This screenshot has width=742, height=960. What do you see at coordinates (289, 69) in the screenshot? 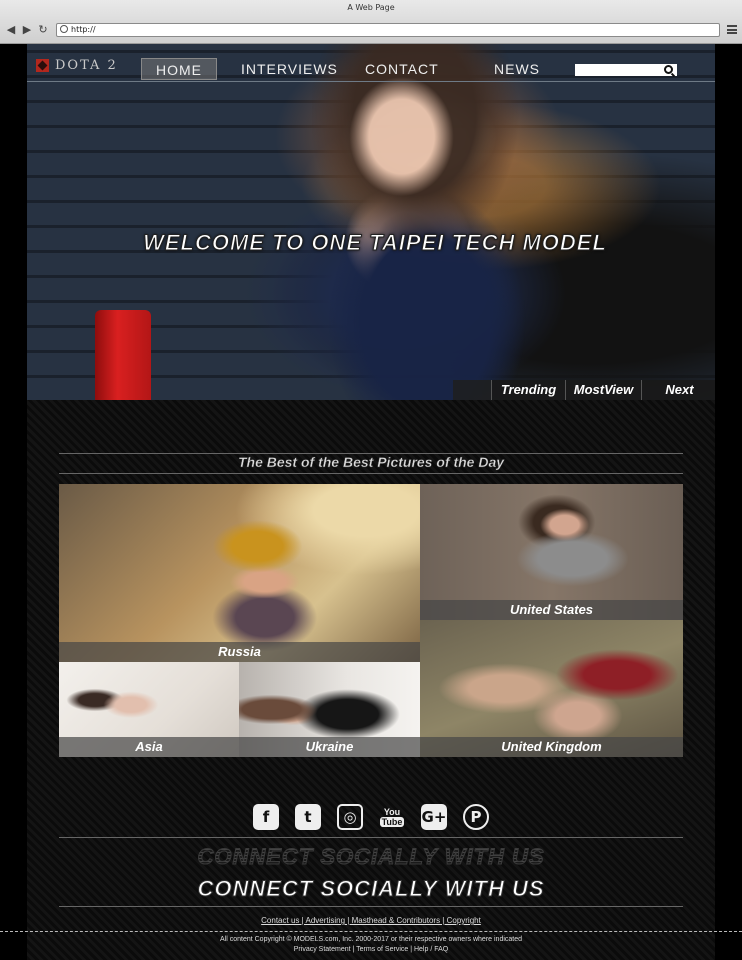
I see `nav-interviews: INTERVIEWS` at bounding box center [289, 69].